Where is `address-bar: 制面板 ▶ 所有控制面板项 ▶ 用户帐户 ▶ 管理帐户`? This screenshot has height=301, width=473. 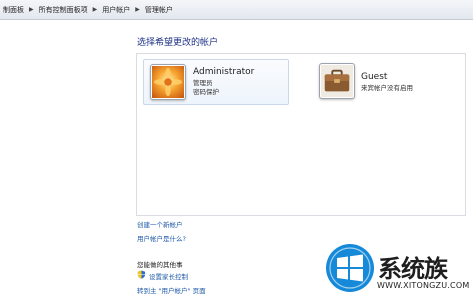
address-bar: 制面板 ▶ 所有控制面板项 ▶ 用户帐户 ▶ 管理帐户 is located at coordinates (236, 10).